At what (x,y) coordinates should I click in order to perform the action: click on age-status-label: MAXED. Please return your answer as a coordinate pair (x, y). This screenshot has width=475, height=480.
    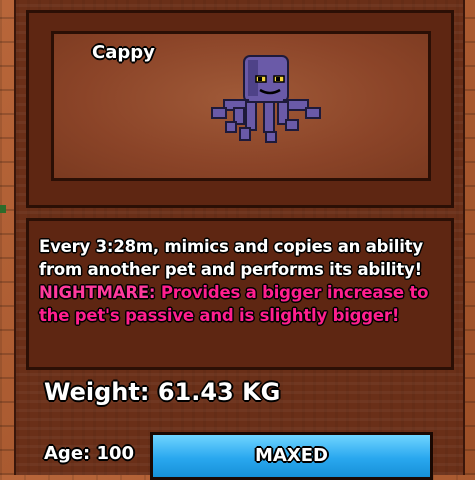
    Looking at the image, I should click on (291, 455).